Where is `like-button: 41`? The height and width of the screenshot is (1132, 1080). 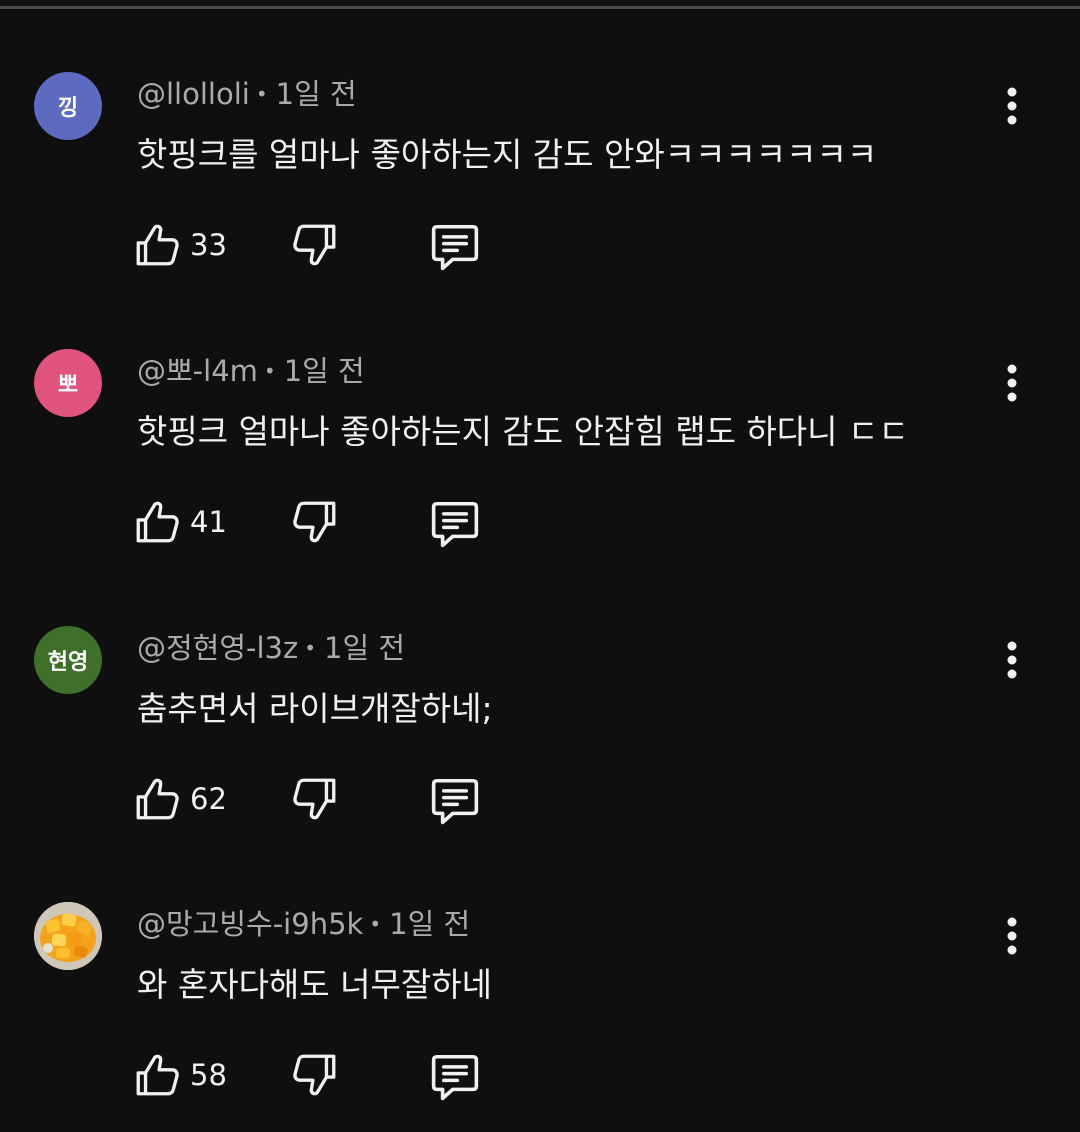
like-button: 41 is located at coordinates (179, 522).